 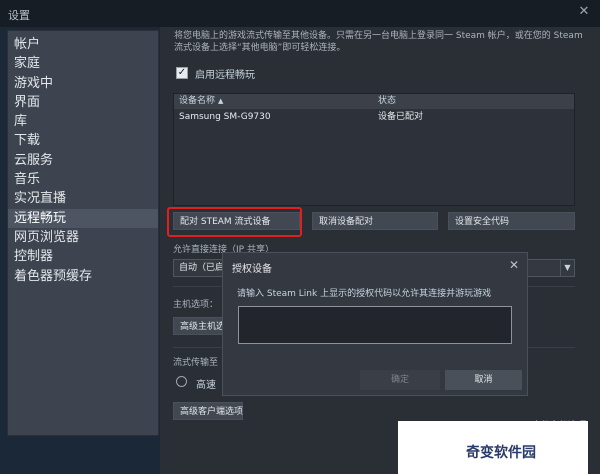 I want to click on device-status-cell: 设备已配对, so click(x=401, y=117).